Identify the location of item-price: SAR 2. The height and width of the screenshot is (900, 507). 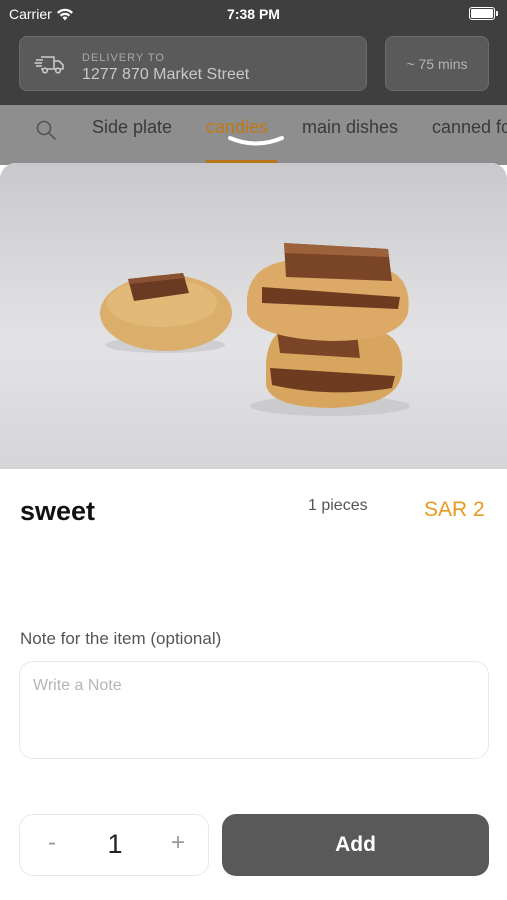
(454, 509).